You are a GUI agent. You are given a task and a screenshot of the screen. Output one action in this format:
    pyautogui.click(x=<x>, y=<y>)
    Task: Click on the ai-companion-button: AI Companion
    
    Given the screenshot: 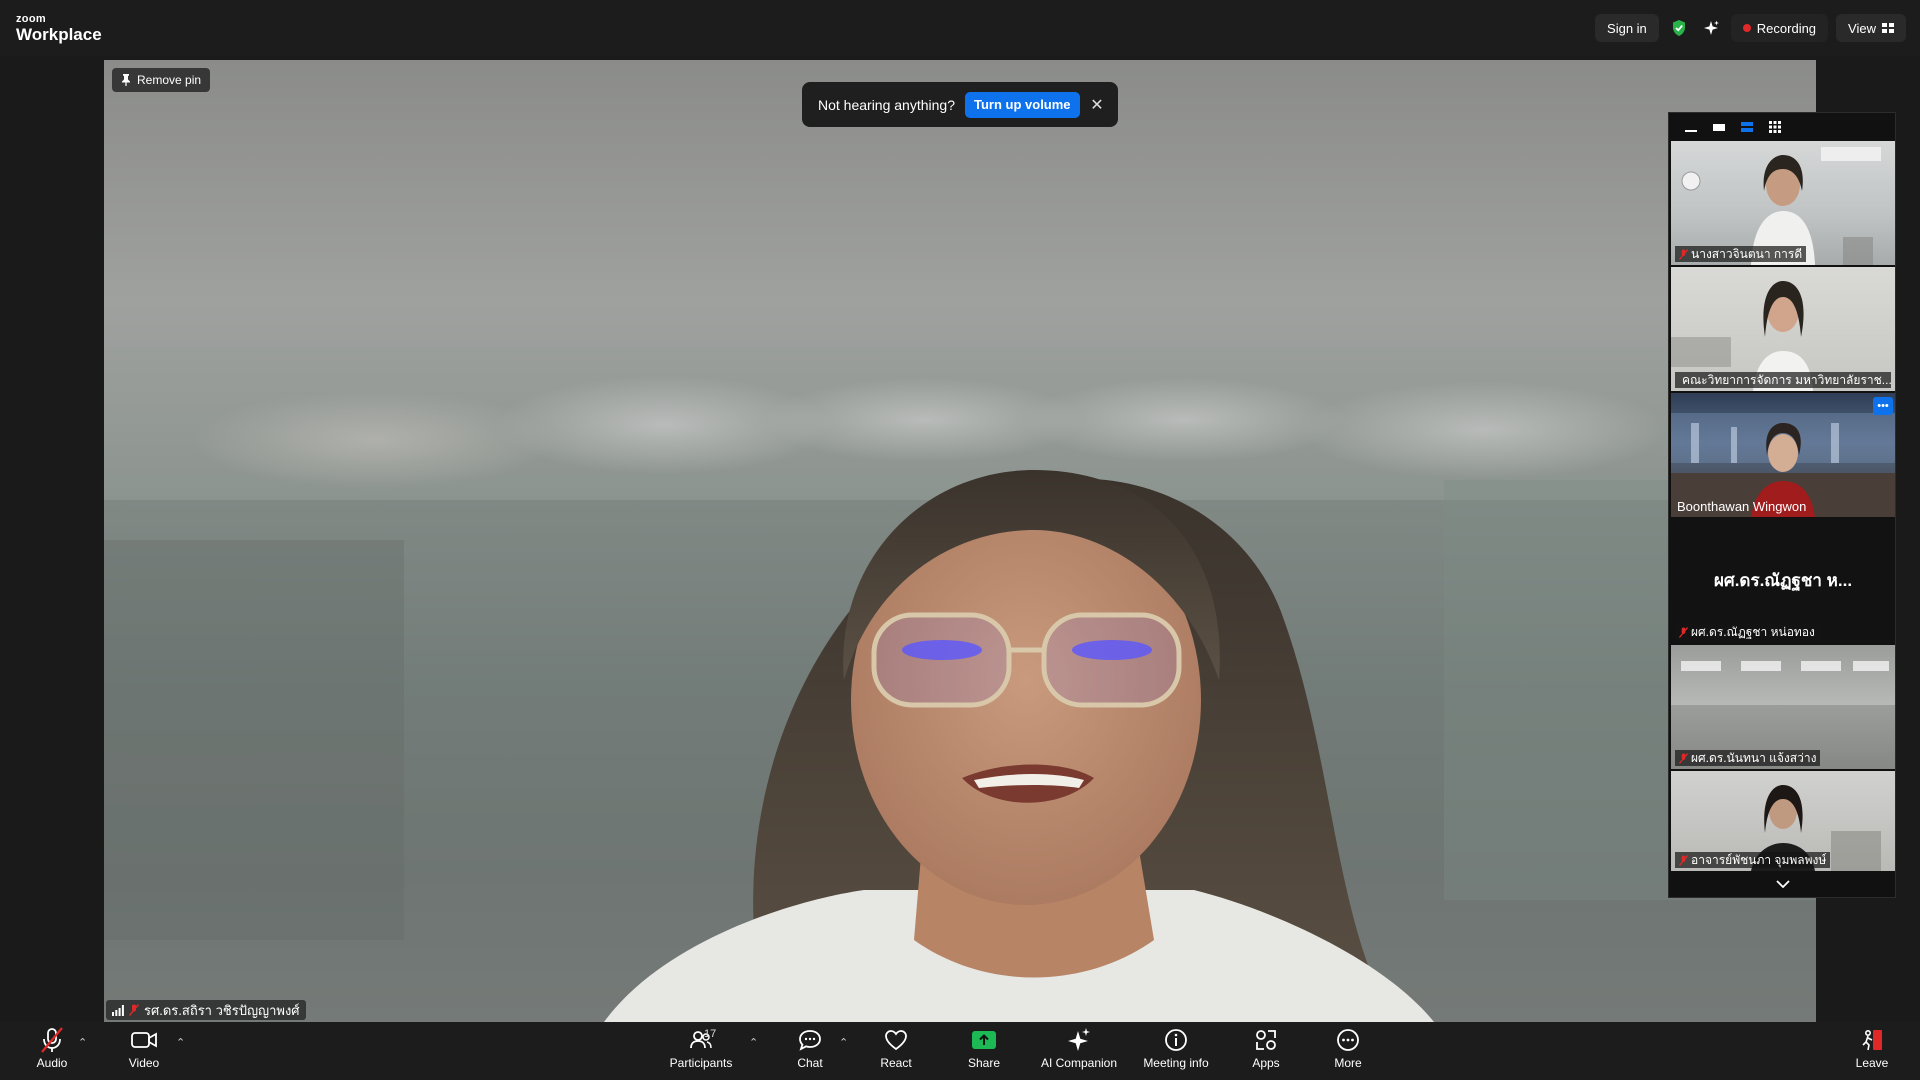 What is the action you would take?
    pyautogui.click(x=1079, y=1051)
    